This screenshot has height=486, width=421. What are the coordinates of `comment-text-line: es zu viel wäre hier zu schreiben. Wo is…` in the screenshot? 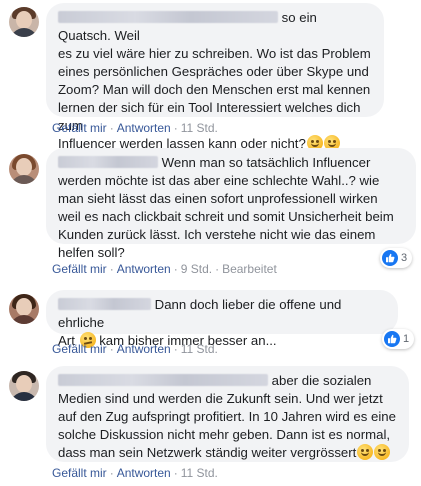 It's located at (214, 53).